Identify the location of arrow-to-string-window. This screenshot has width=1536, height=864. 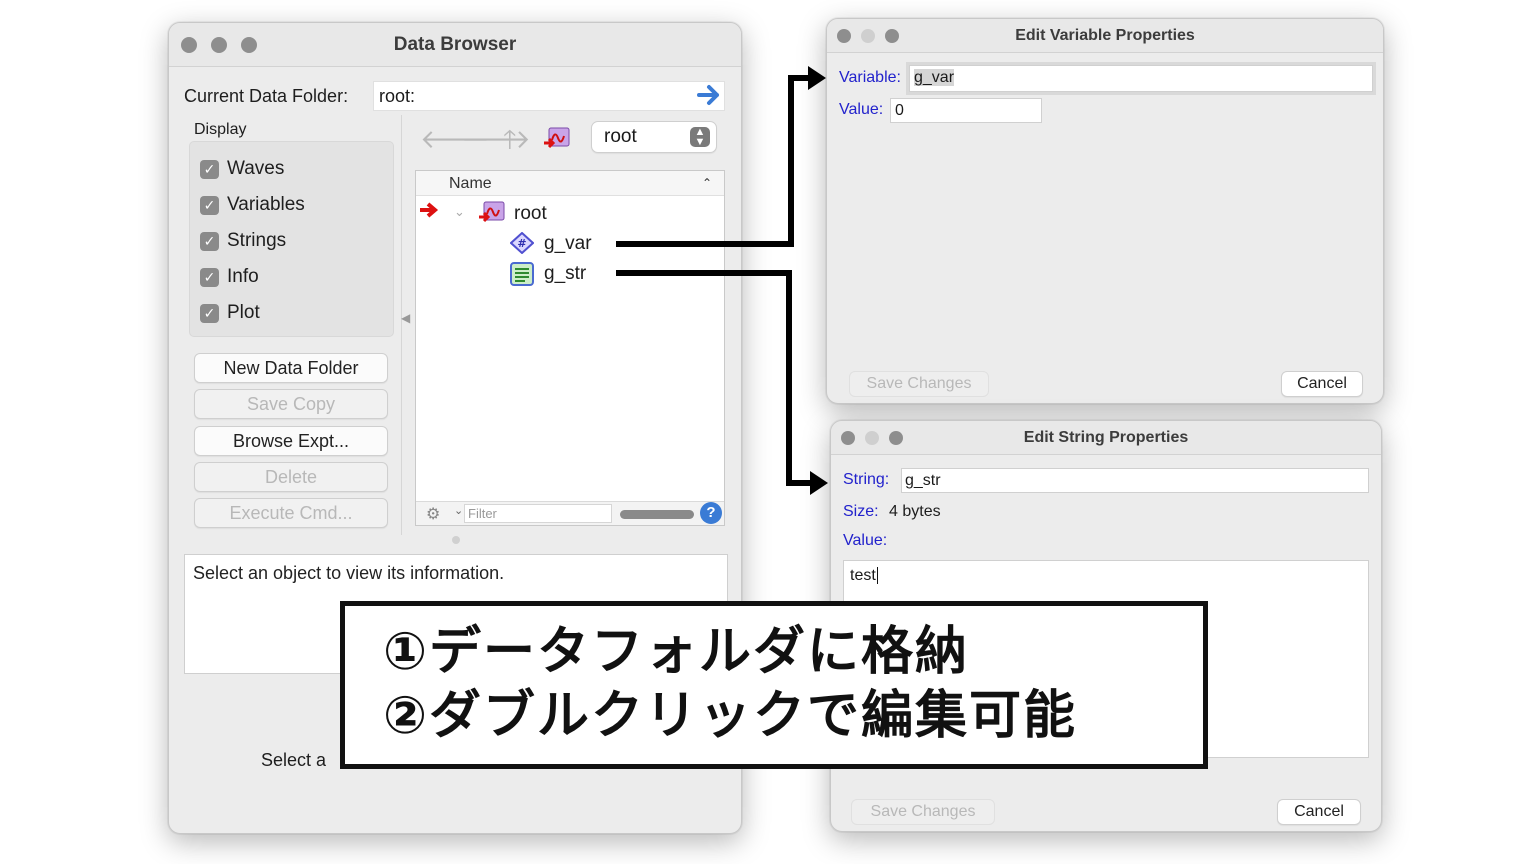
(714, 378).